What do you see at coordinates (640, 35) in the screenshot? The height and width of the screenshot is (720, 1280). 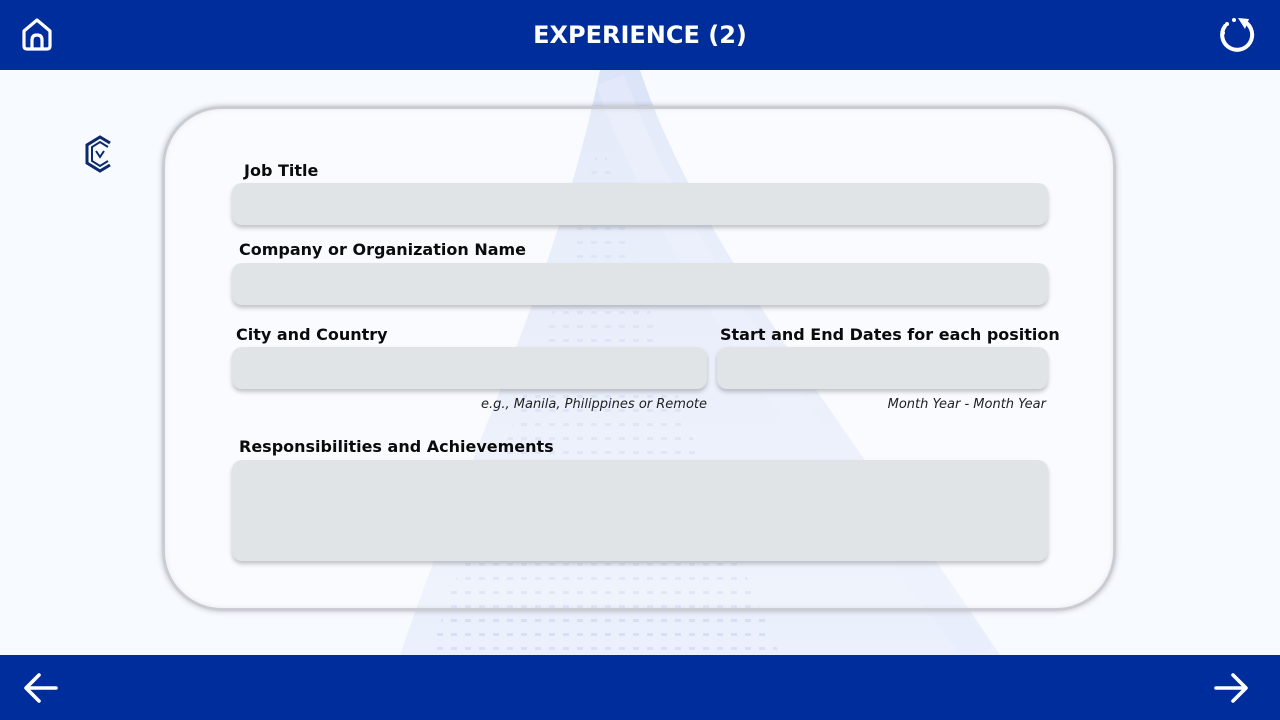 I see `page-title: EXPERIENCE (2)` at bounding box center [640, 35].